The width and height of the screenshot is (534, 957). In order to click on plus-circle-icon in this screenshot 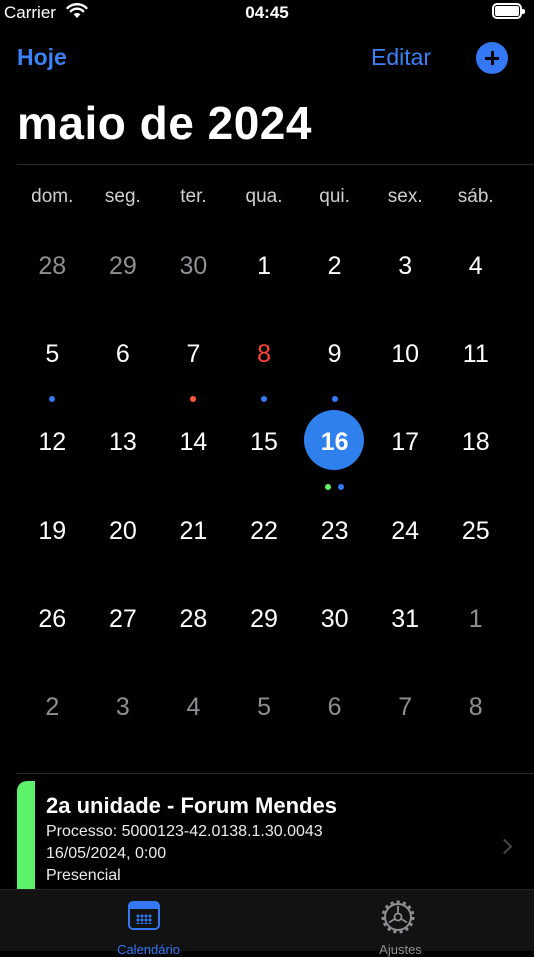, I will do `click(492, 58)`.